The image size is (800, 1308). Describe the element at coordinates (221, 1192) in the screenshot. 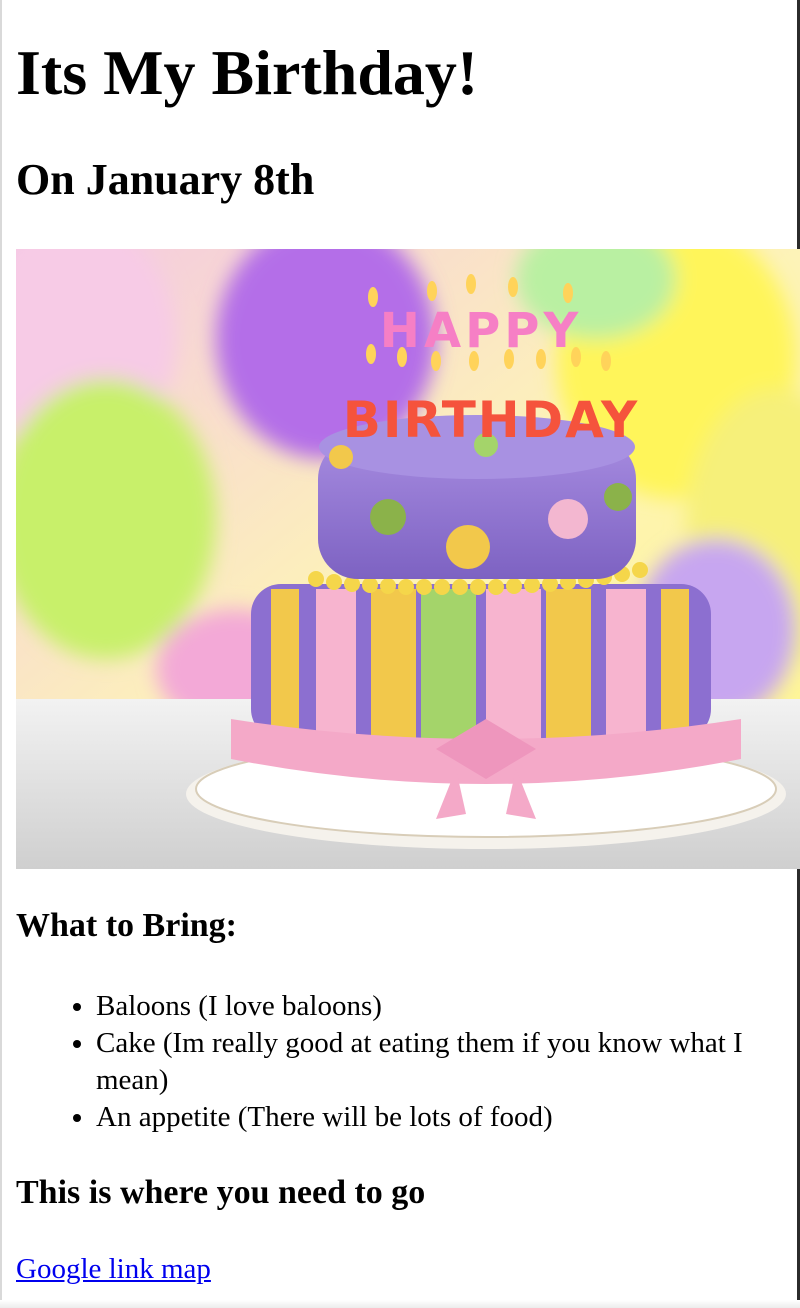

I see `directions-heading: This is where you need to go` at that location.